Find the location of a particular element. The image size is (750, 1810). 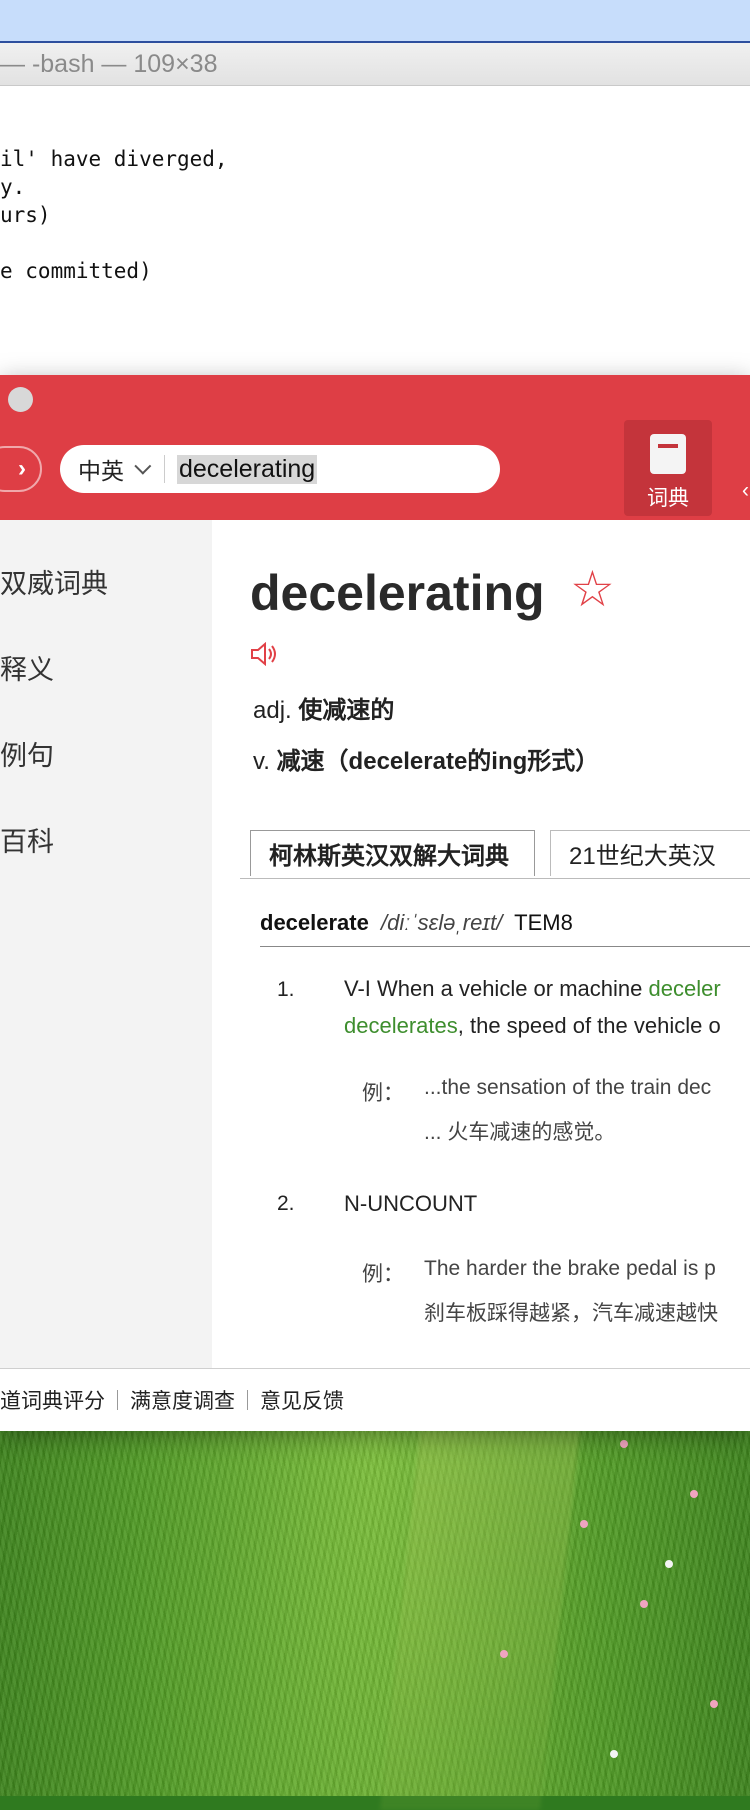

example-chinese: 刹车板踩得越紧，汽车减速越快 is located at coordinates (571, 1313).